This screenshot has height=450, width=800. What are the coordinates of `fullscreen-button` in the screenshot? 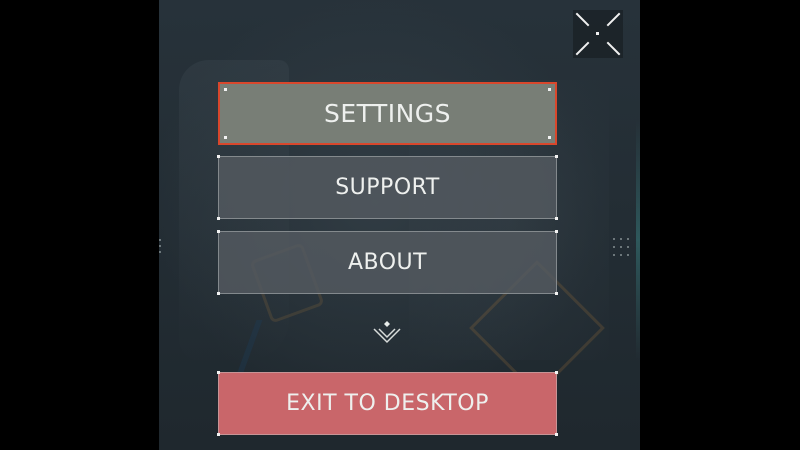 It's located at (598, 34).